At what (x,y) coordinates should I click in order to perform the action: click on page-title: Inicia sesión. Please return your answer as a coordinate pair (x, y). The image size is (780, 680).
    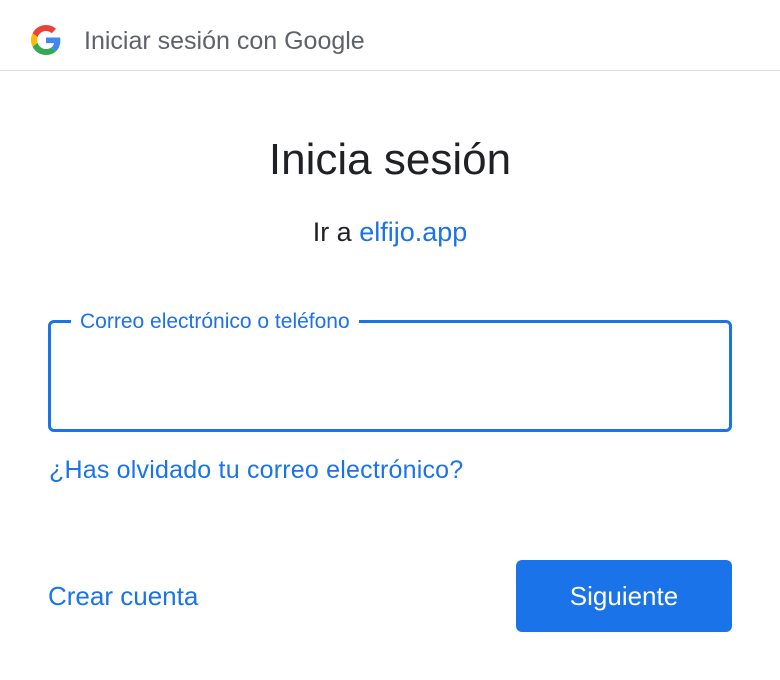
    Looking at the image, I should click on (390, 159).